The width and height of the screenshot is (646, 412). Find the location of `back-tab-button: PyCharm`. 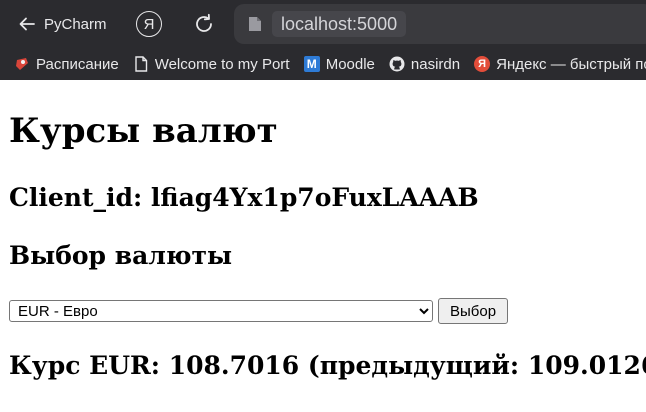

back-tab-button: PyCharm is located at coordinates (69, 24).